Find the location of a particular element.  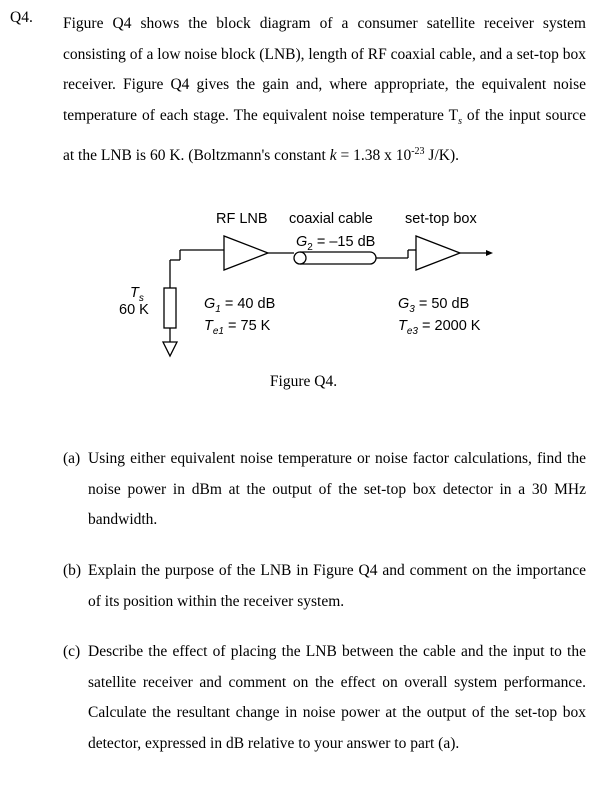

source-resistor is located at coordinates (170, 308).